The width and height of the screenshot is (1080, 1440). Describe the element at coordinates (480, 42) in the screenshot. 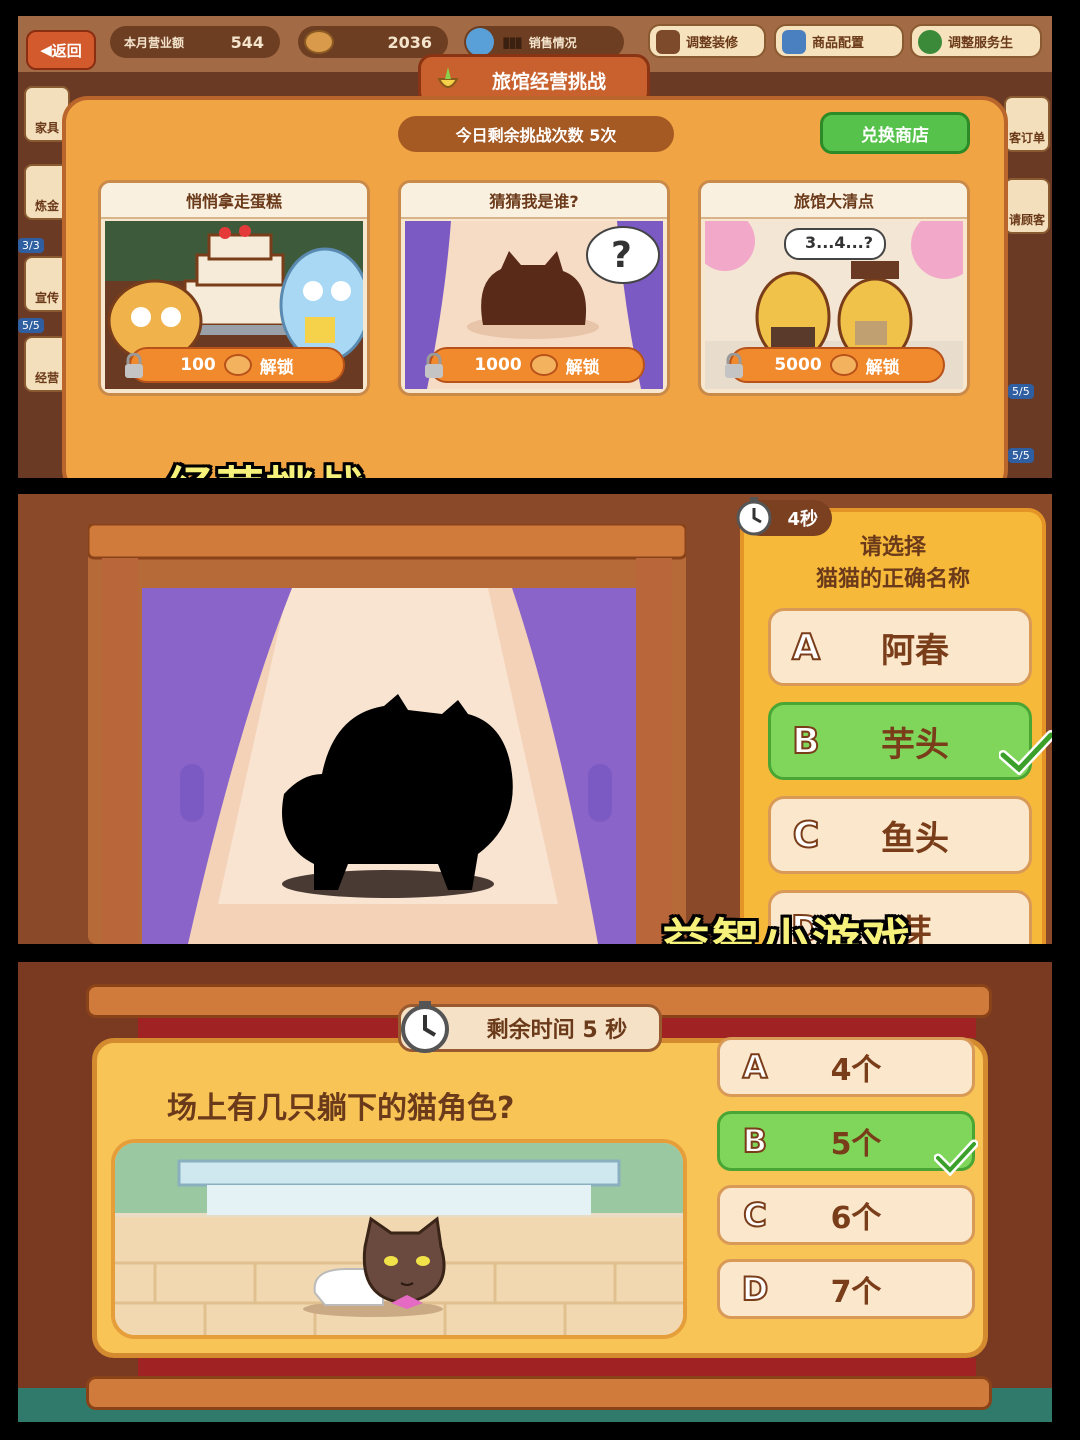

I see `sad-face-icon` at that location.